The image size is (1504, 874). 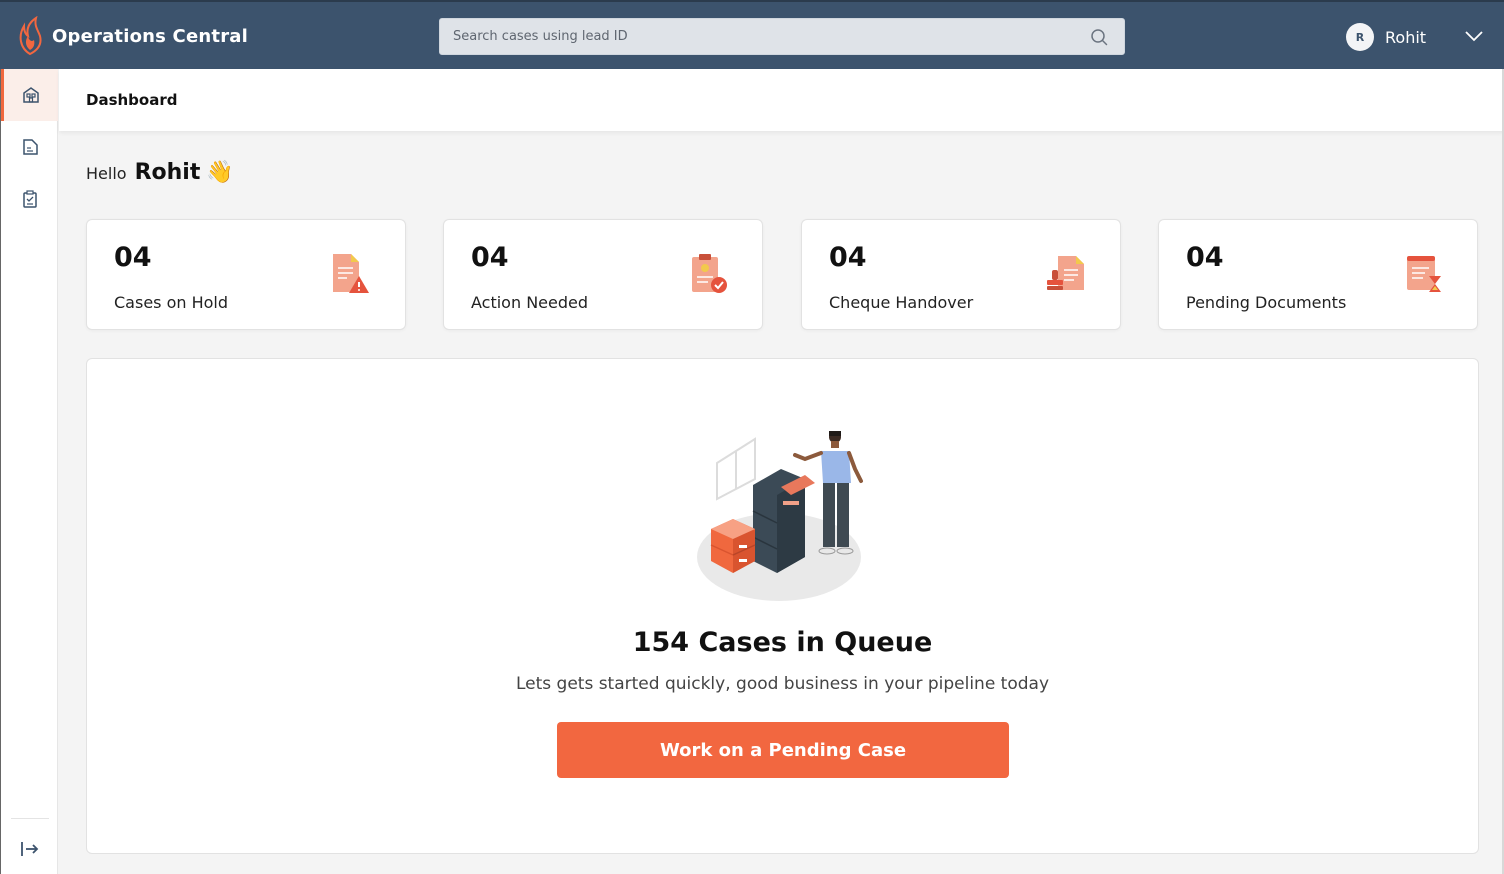 I want to click on checklist-icon, so click(x=29, y=199).